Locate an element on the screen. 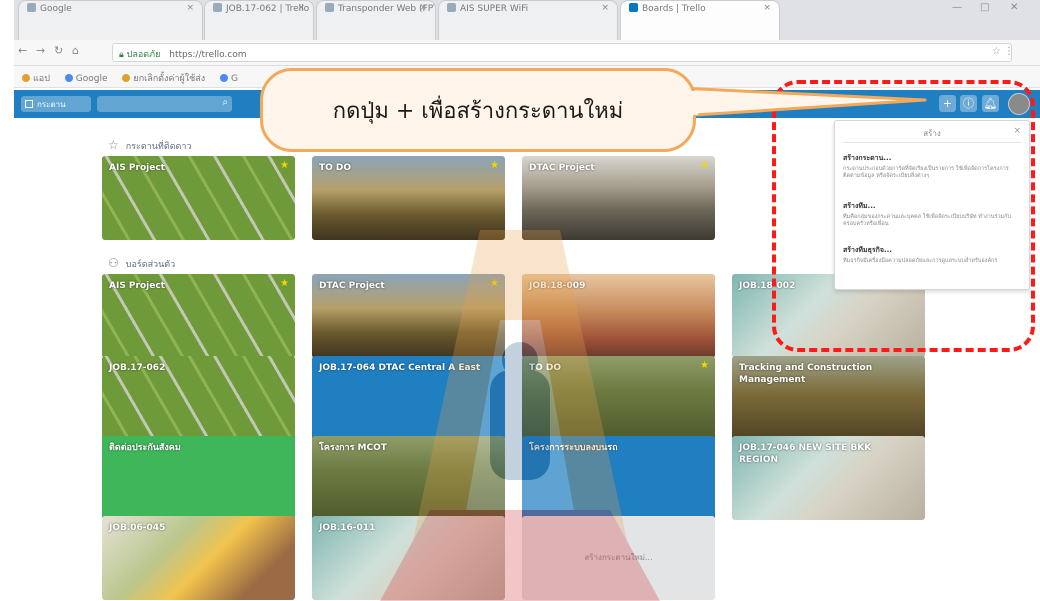  google-favicon-icon is located at coordinates (31, 7).